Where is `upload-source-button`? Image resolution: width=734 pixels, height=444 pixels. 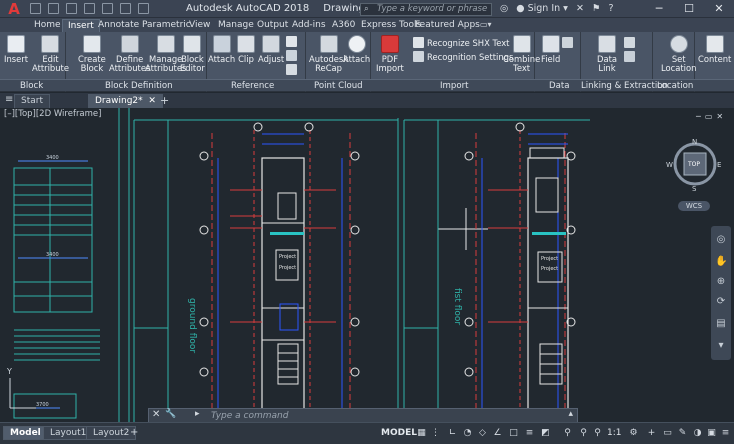
upload-source-button is located at coordinates (629, 56).